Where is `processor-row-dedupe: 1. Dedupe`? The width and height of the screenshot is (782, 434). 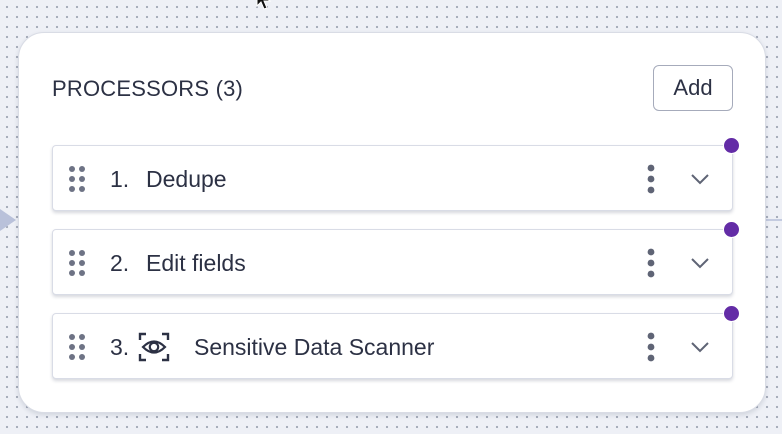 processor-row-dedupe: 1. Dedupe is located at coordinates (392, 178).